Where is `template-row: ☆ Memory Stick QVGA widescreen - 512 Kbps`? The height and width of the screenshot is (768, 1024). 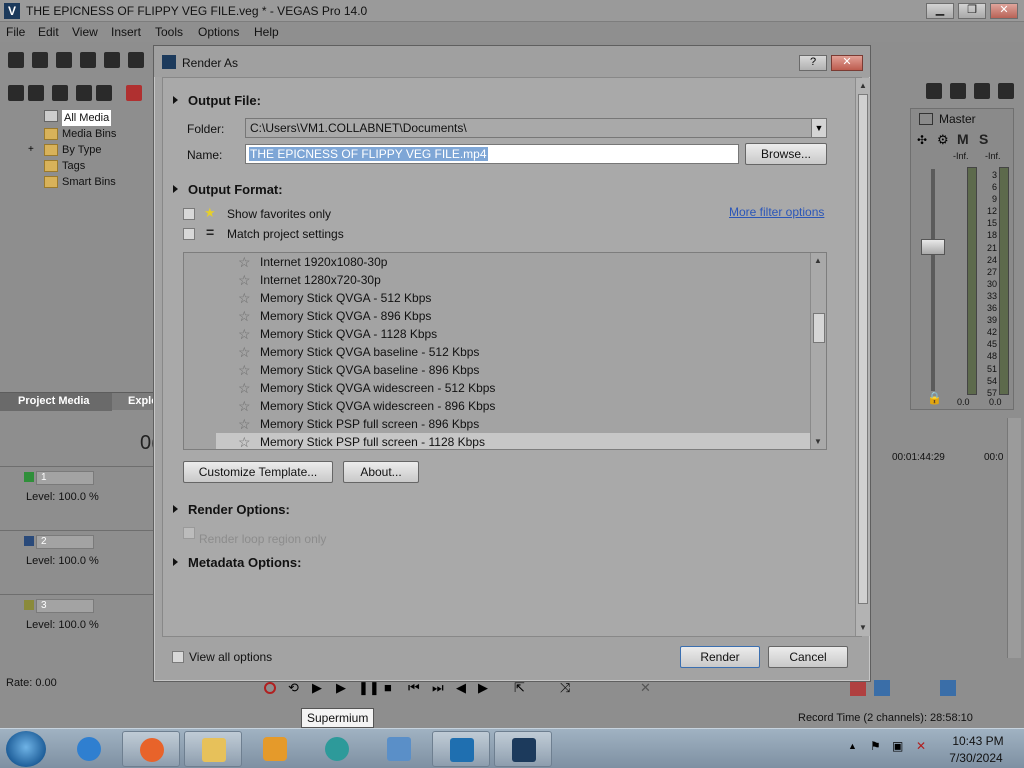
template-row: ☆ Memory Stick QVGA widescreen - 512 Kbps is located at coordinates (513, 388).